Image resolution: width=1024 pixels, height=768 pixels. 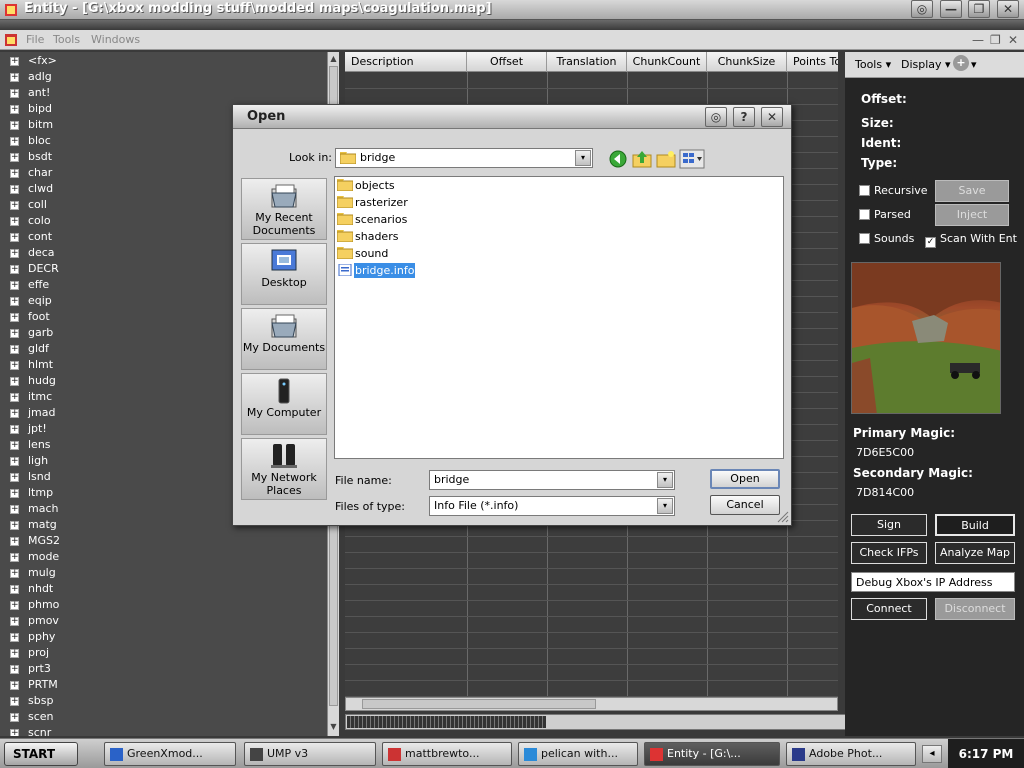 I want to click on check-ifps-button: Check IFPs, so click(x=889, y=553).